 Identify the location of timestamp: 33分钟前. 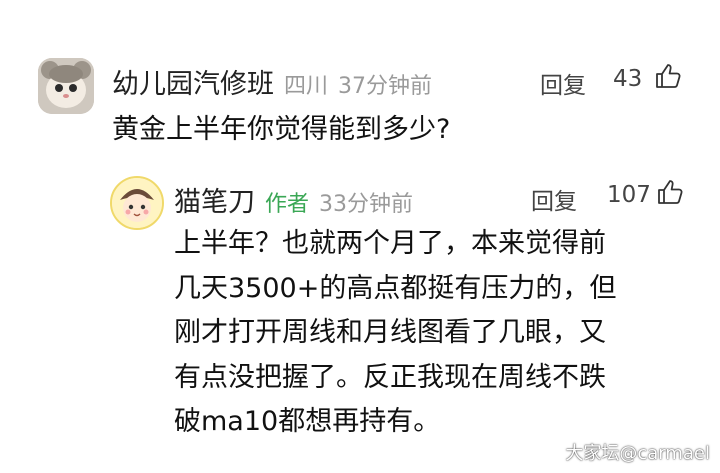
(366, 204).